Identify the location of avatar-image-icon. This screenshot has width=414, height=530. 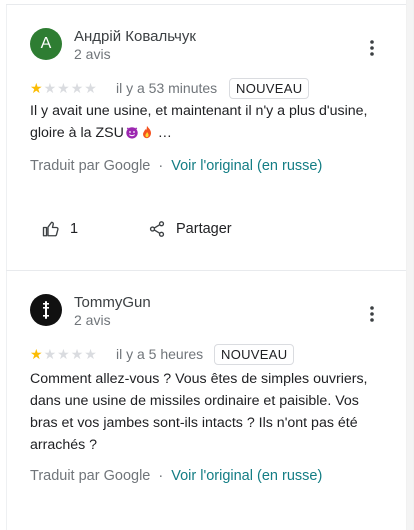
(46, 310).